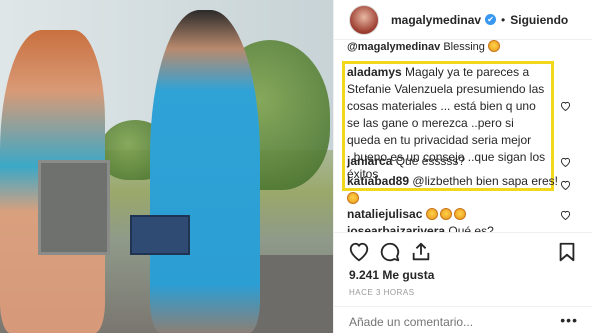 The width and height of the screenshot is (592, 333). What do you see at coordinates (436, 20) in the screenshot?
I see `header-username: magalymedinav` at bounding box center [436, 20].